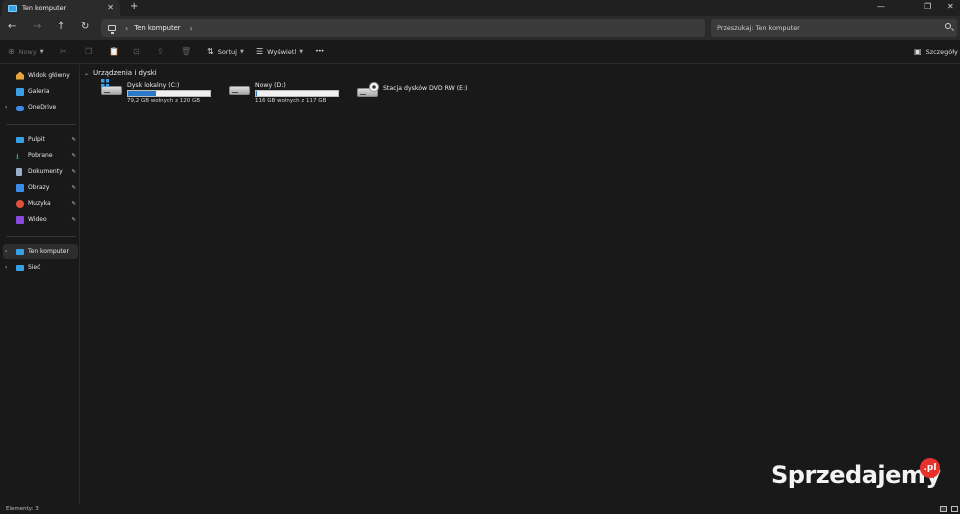  I want to click on plus-circle-icon: ⊕, so click(11, 51).